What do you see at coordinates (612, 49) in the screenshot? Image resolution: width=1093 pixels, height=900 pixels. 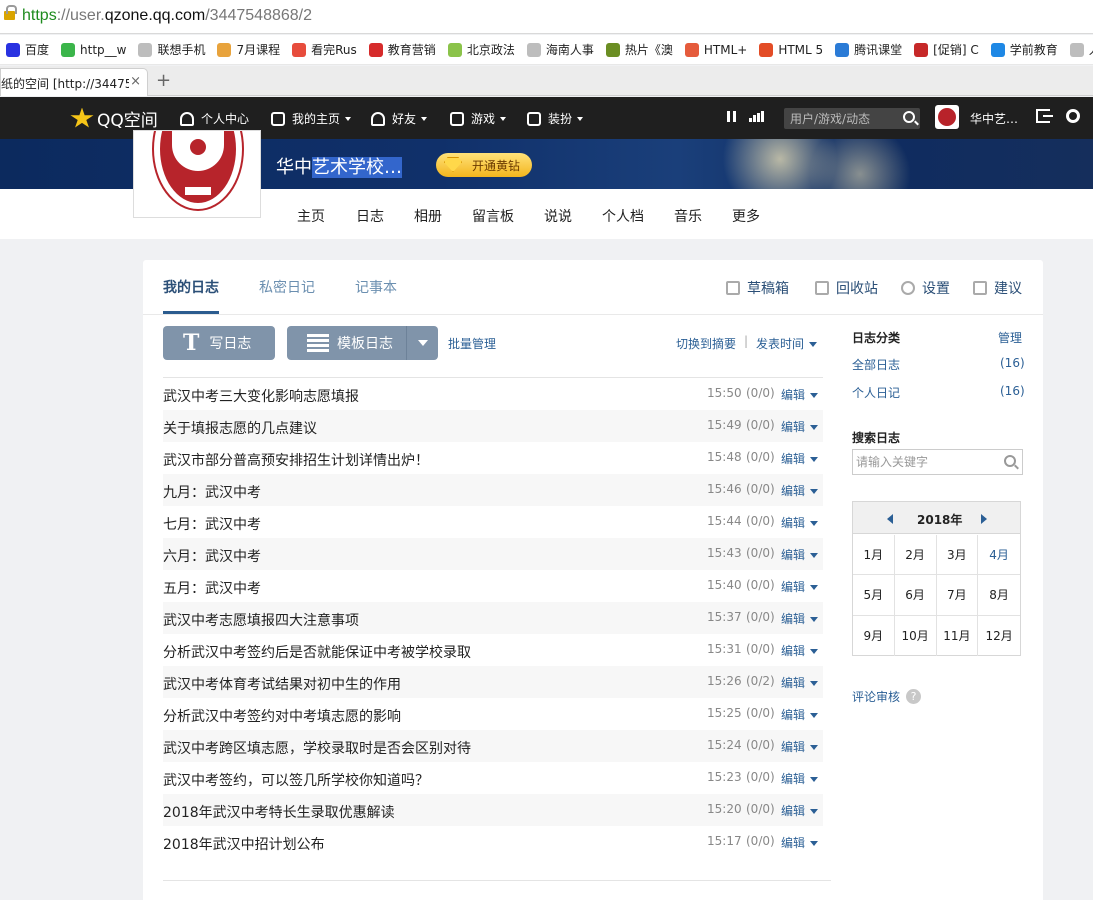 I see `bookmark-icon` at bounding box center [612, 49].